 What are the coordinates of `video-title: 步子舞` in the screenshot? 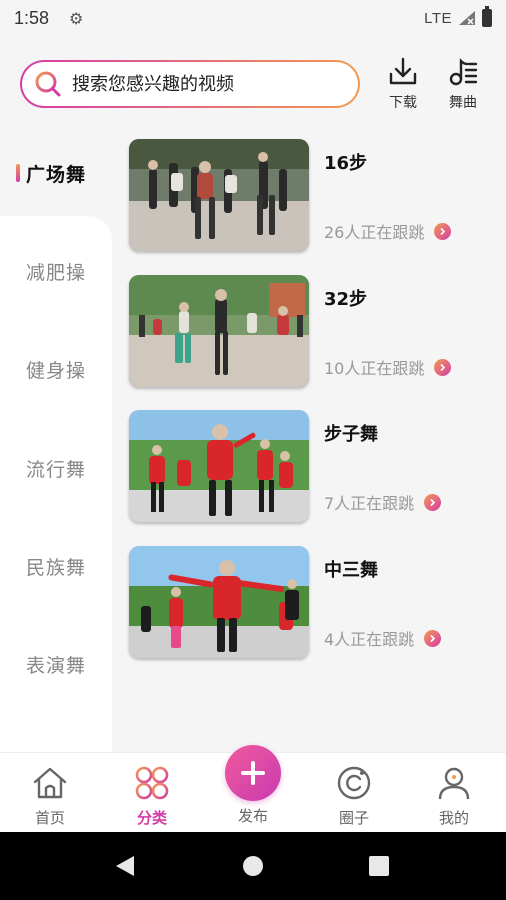 It's located at (351, 434).